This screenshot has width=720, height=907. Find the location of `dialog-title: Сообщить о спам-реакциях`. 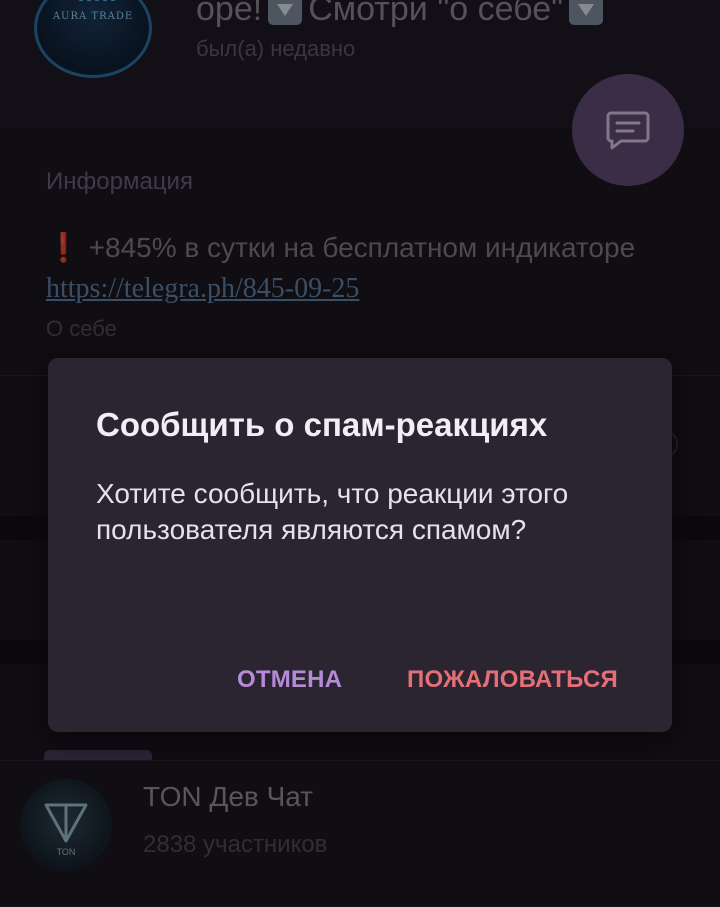

dialog-title: Сообщить о спам-реакциях is located at coordinates (322, 424).